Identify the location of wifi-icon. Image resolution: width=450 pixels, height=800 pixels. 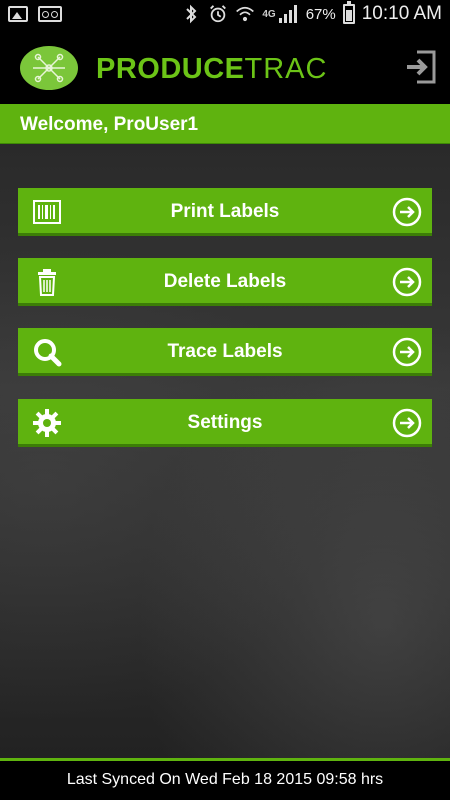
(245, 14).